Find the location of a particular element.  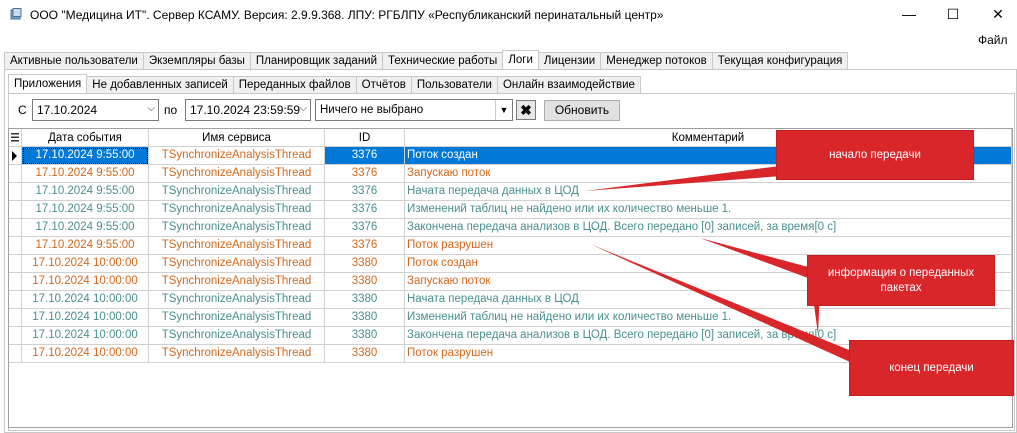

callout-transfer-end: конец передачи is located at coordinates (931, 368).